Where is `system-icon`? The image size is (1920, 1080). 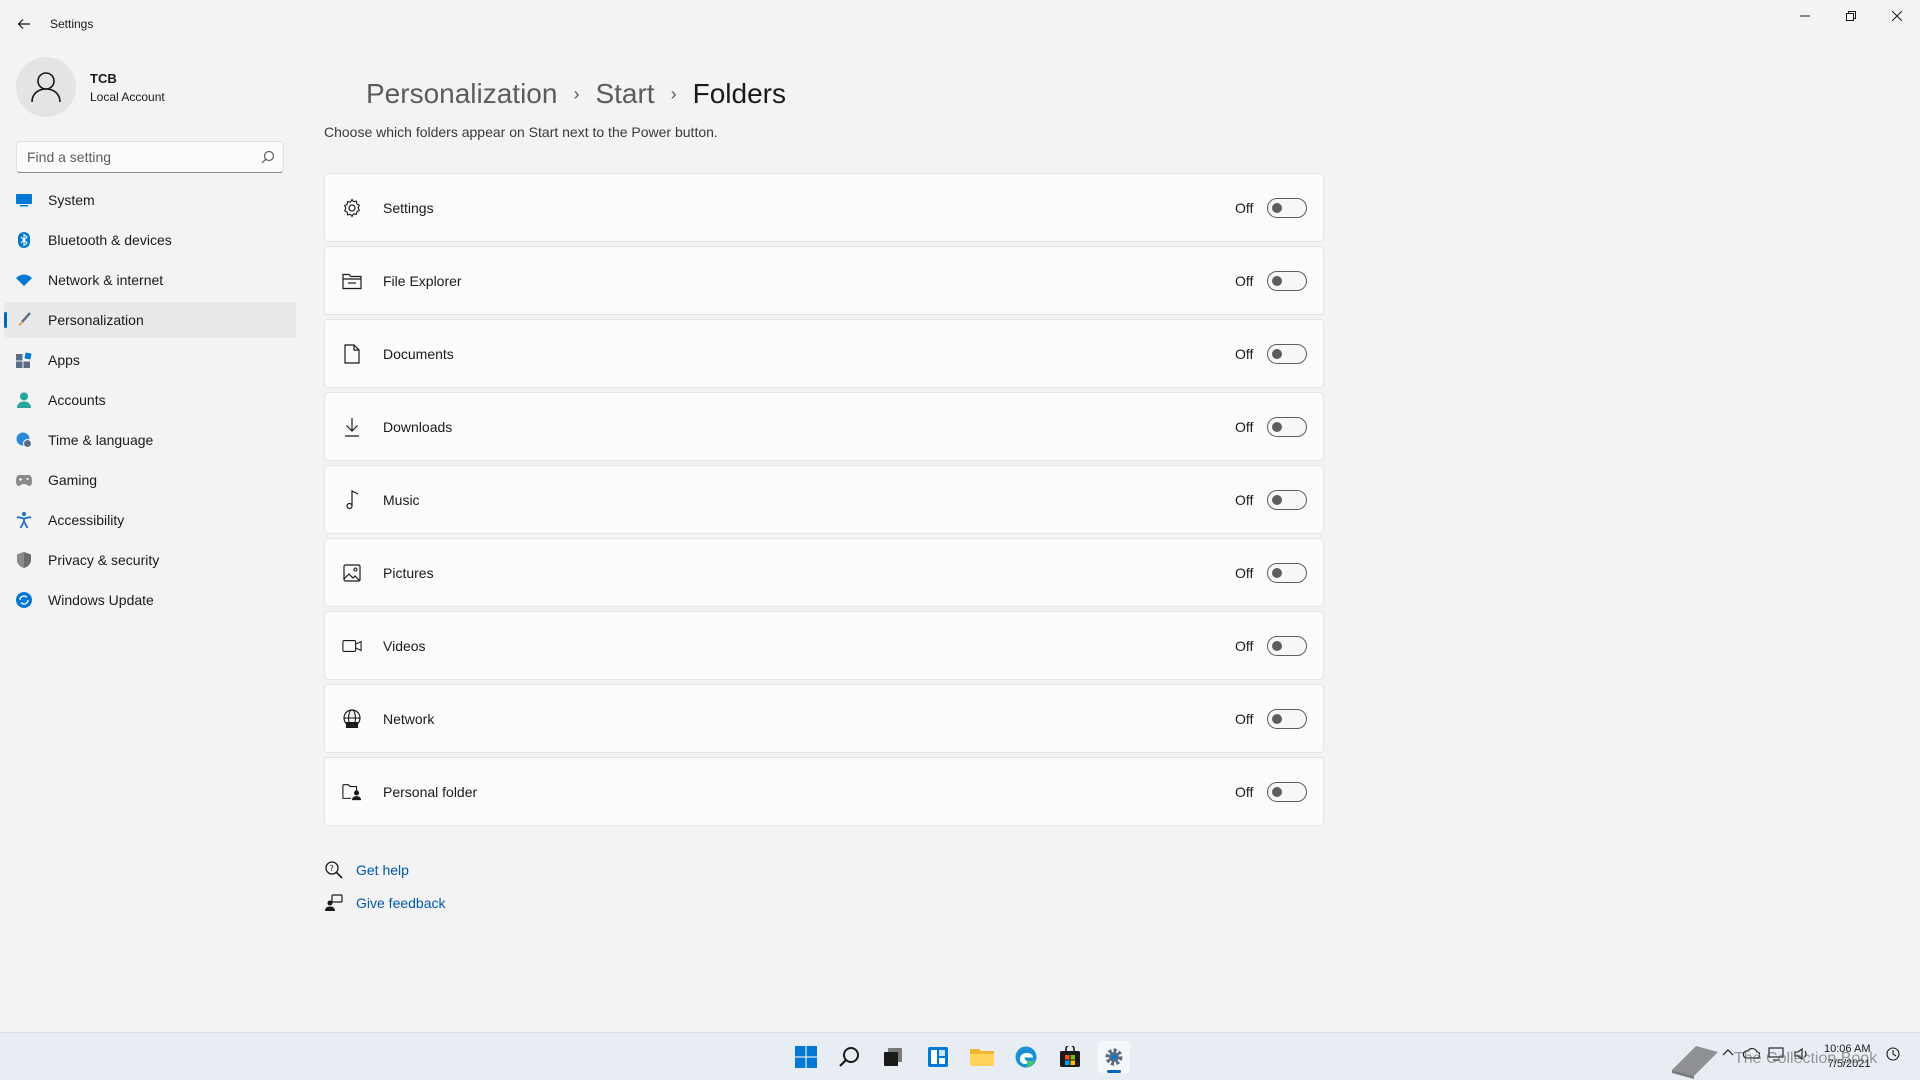
system-icon is located at coordinates (24, 200).